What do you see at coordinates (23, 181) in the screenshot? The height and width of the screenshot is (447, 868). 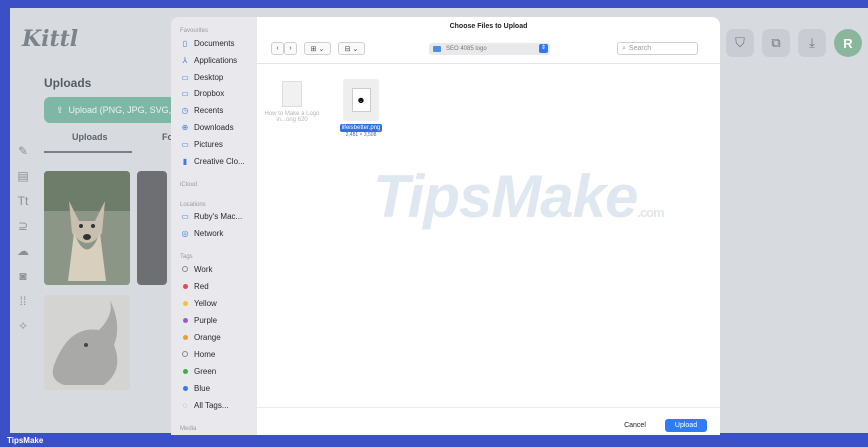 I see `layout-icon: ▤` at bounding box center [23, 181].